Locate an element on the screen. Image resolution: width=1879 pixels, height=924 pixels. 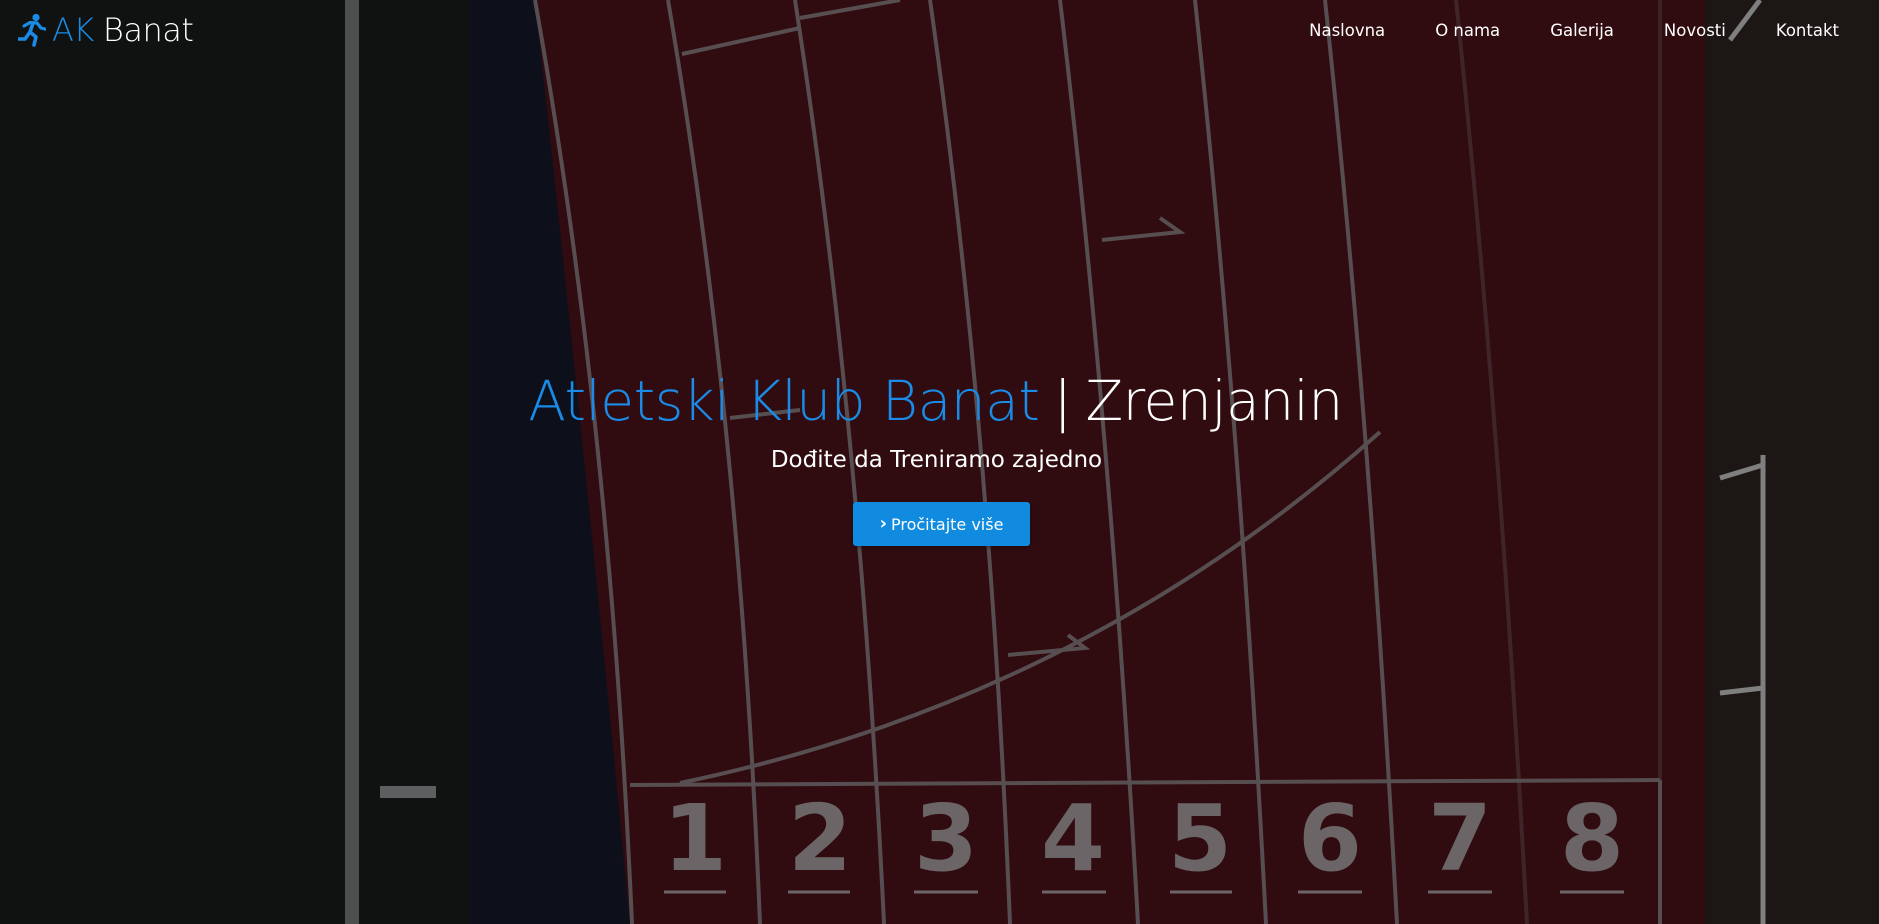
hero-title: Atletski Klub Banat | Zrenjanin is located at coordinates (937, 401).